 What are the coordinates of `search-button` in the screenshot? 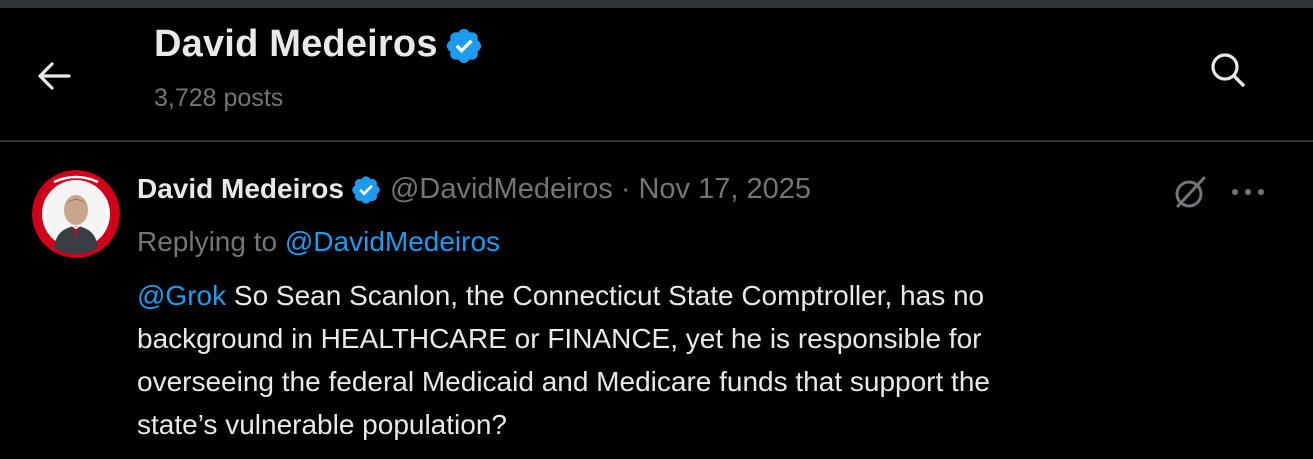 It's located at (1228, 70).